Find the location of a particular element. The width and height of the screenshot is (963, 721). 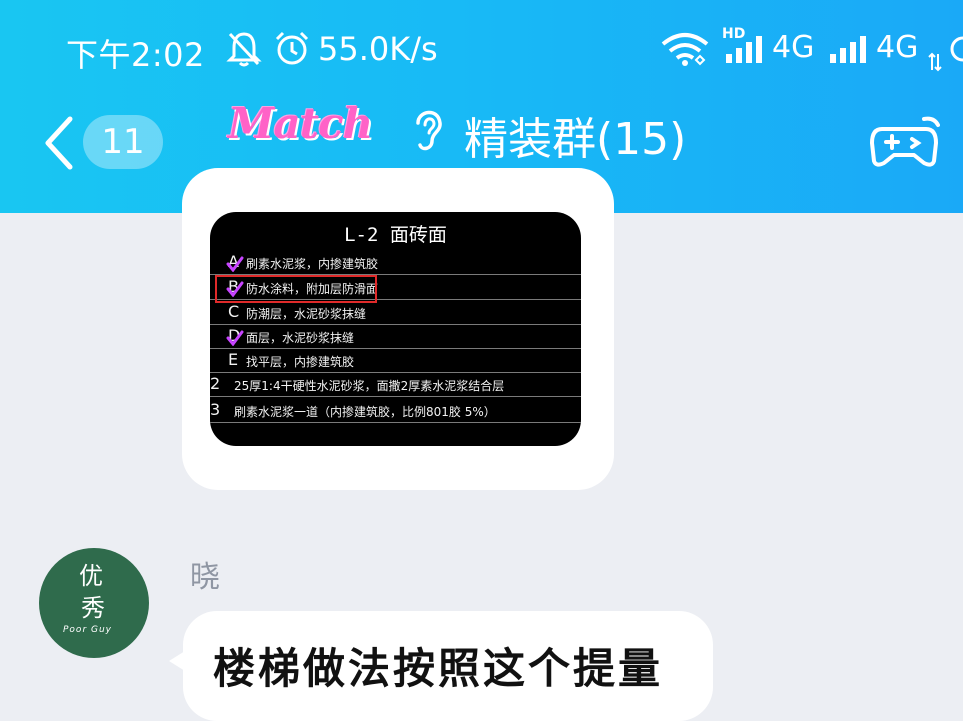

text-message-bubble: 楼梯做法按照这个提量 is located at coordinates (441, 666).